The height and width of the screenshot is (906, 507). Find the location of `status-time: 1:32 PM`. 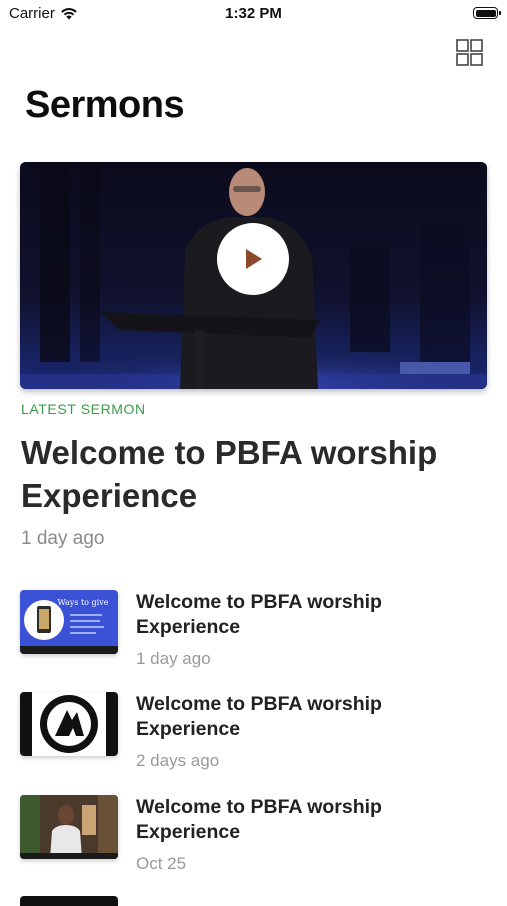

status-time: 1:32 PM is located at coordinates (253, 13).